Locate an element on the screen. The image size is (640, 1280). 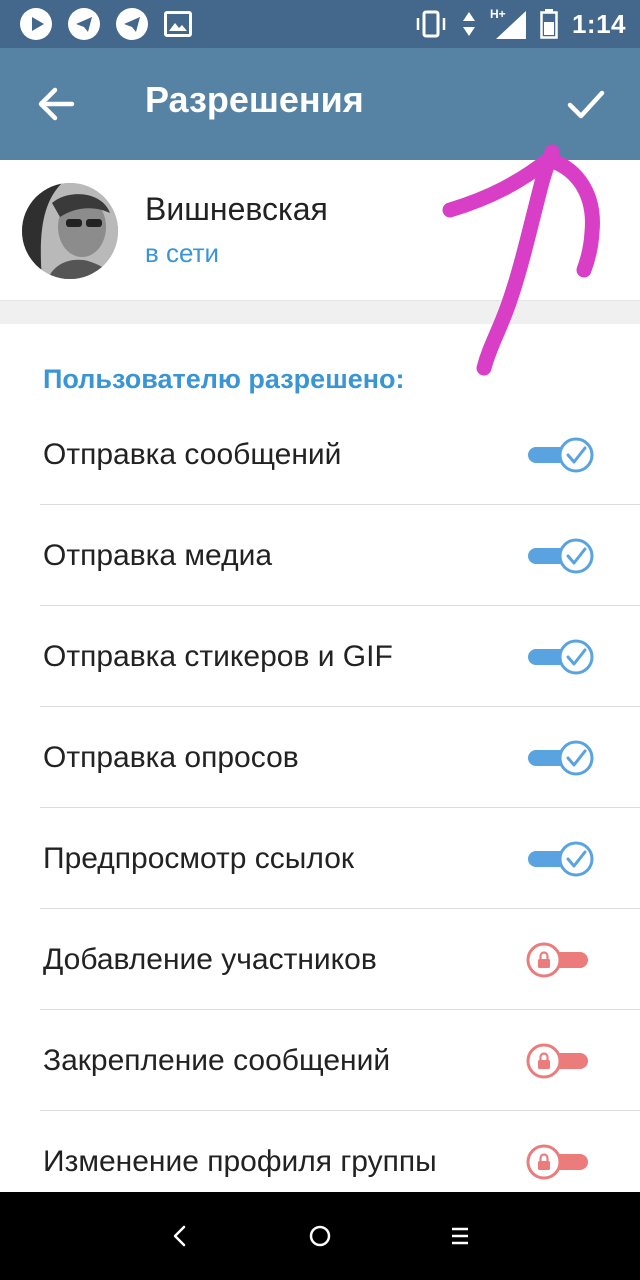
home-circle-icon is located at coordinates (320, 1236).